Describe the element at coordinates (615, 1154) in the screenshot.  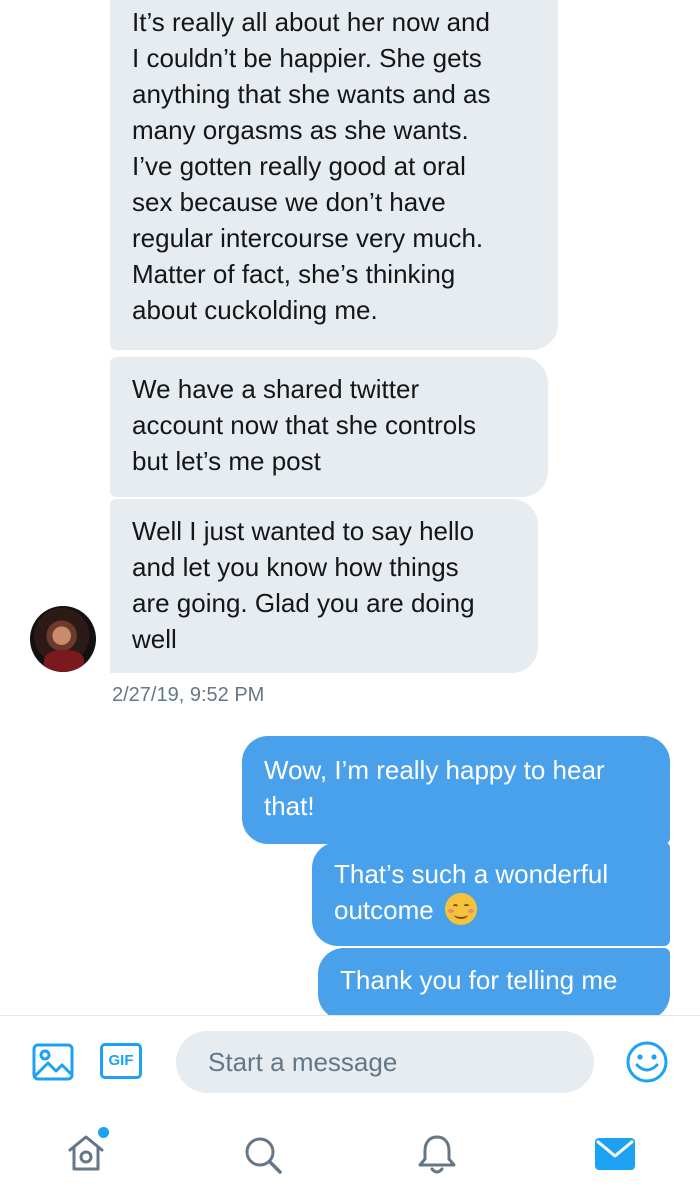
I see `messages-icon` at that location.